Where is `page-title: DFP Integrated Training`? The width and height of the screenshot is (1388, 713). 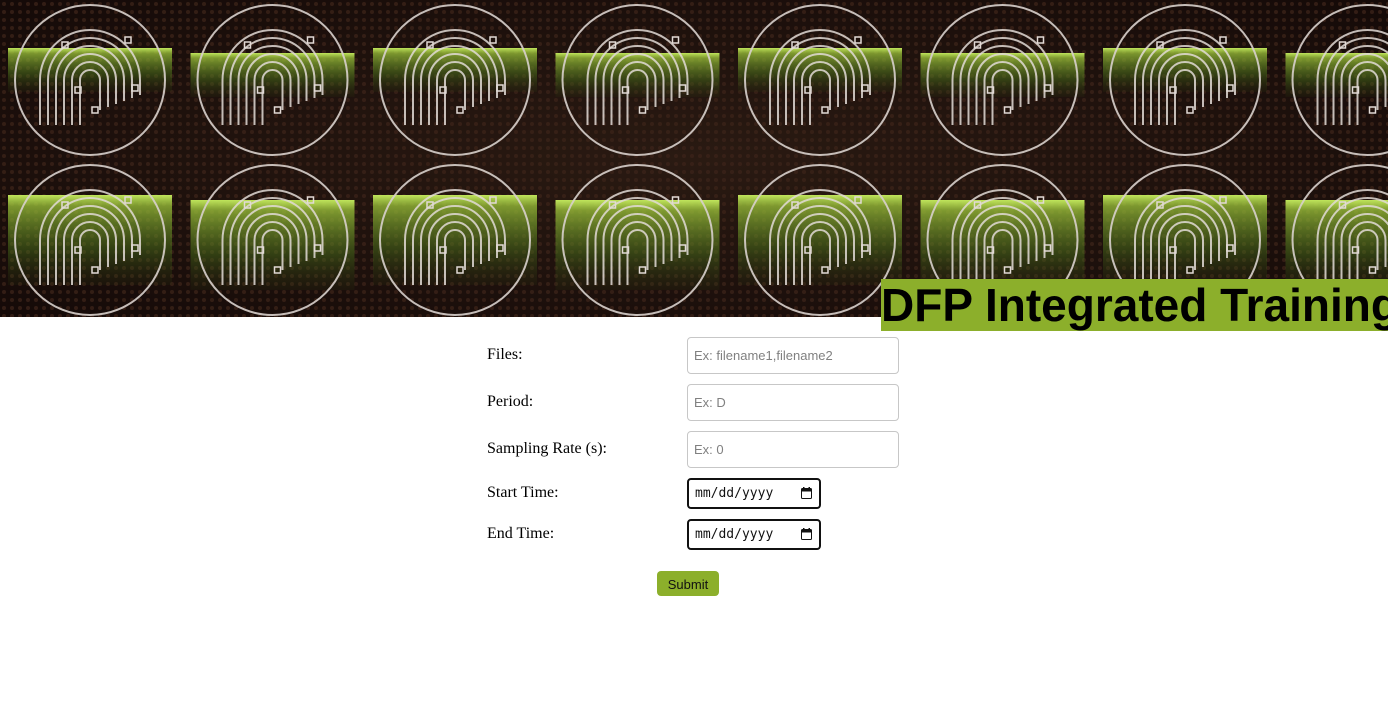
page-title: DFP Integrated Training is located at coordinates (1134, 305).